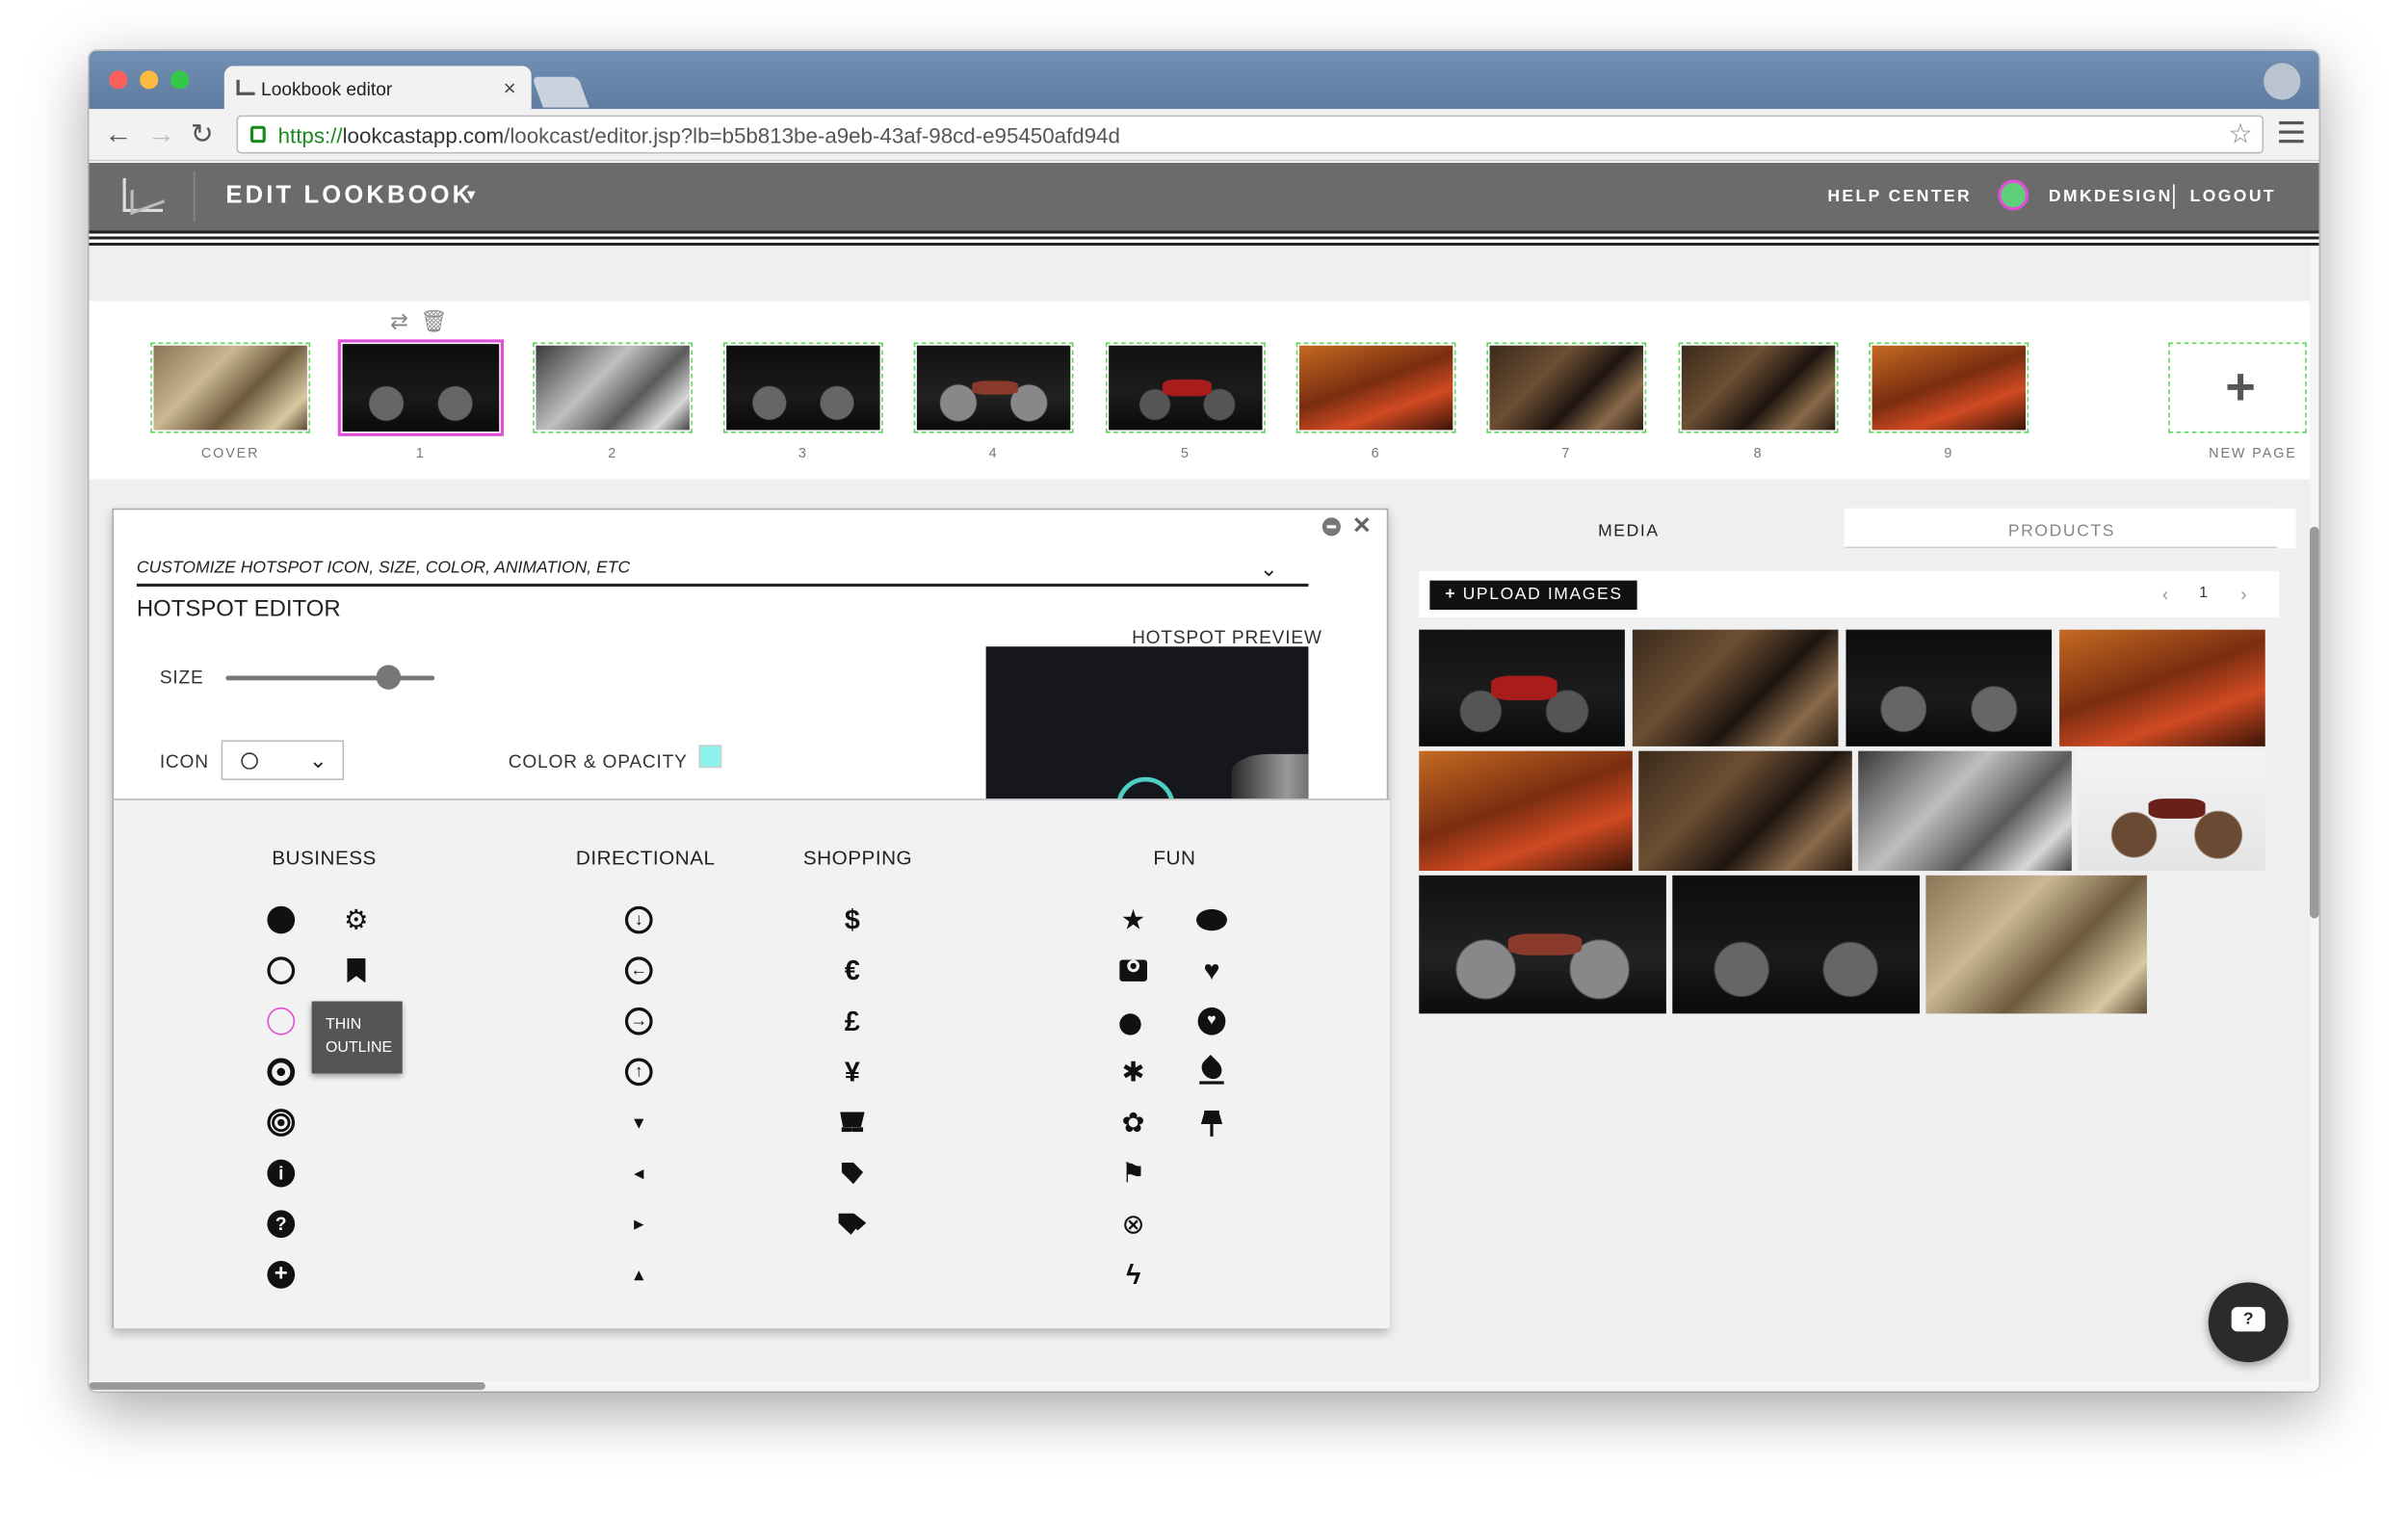 The width and height of the screenshot is (2408, 1519). I want to click on arrow-circle-up-icon: ↑, so click(638, 1072).